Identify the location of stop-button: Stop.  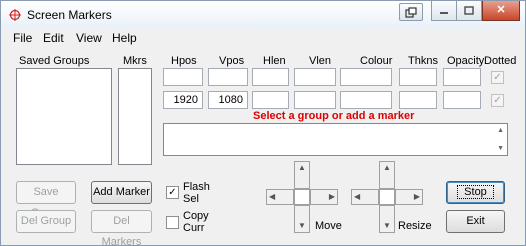
(475, 192).